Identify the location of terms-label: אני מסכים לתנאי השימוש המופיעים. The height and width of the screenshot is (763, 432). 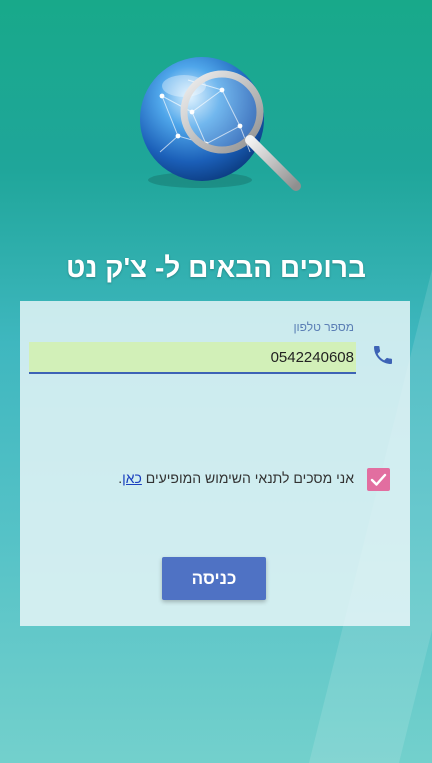
(249, 478).